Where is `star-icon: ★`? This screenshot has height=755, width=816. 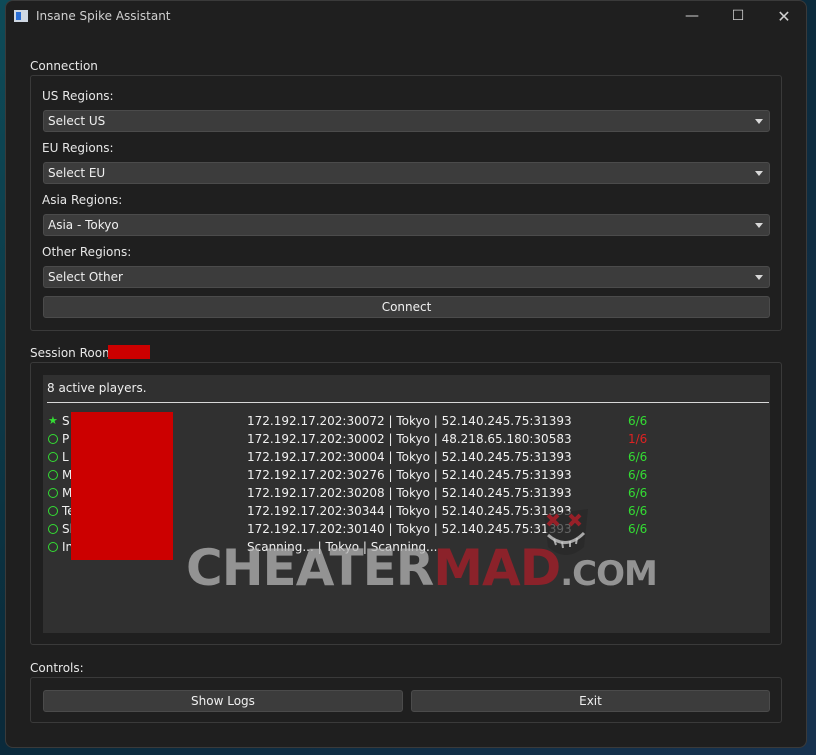 star-icon: ★ is located at coordinates (53, 420).